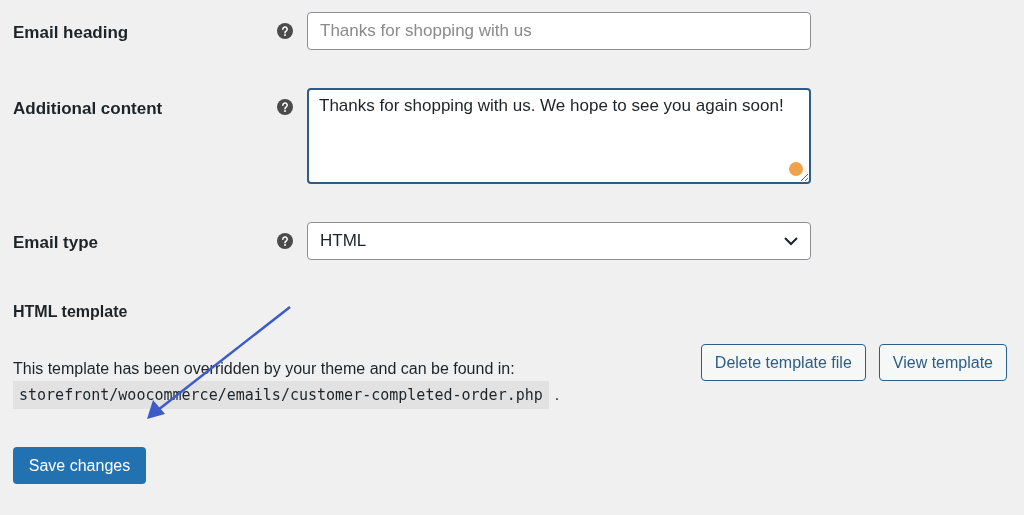 Image resolution: width=1024 pixels, height=515 pixels. I want to click on template-button: View template, so click(942, 362).